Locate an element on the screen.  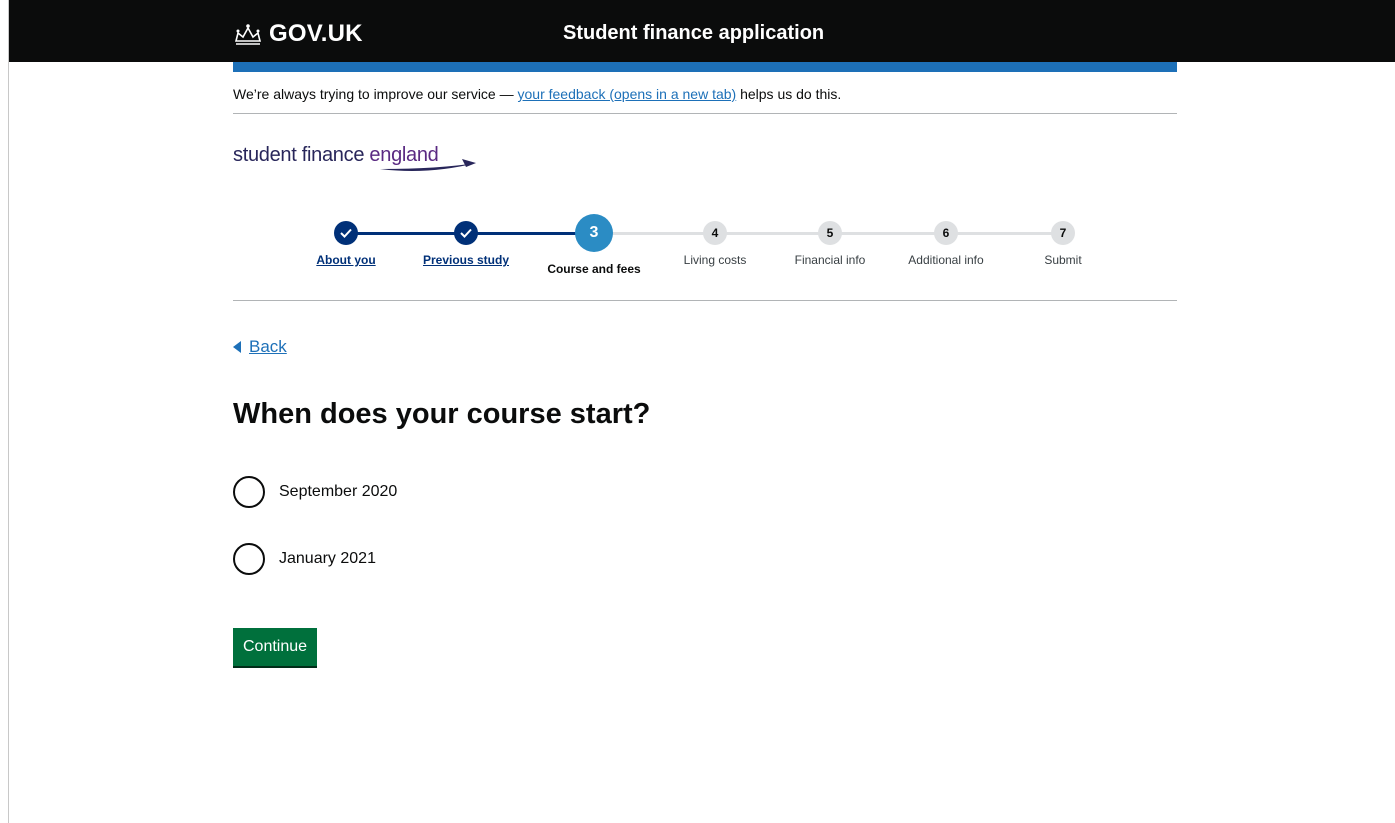
page-title: When does your course start? is located at coordinates (442, 414).